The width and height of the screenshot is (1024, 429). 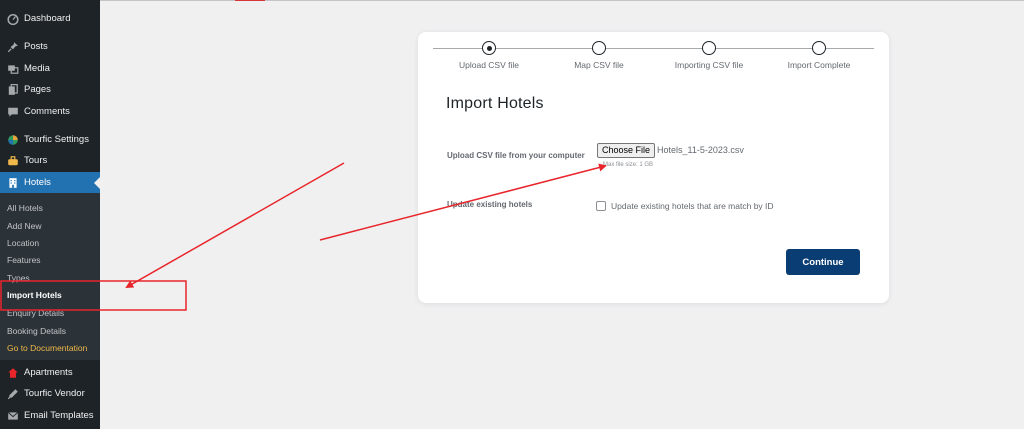 What do you see at coordinates (819, 65) in the screenshot?
I see `step-label: Import Complete` at bounding box center [819, 65].